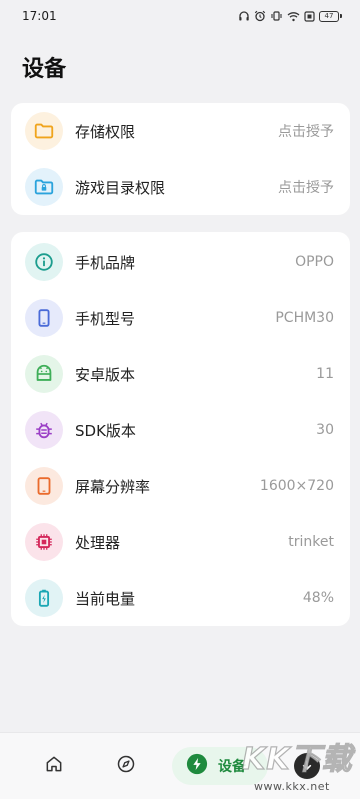  I want to click on status-time: 17:01, so click(39, 16).